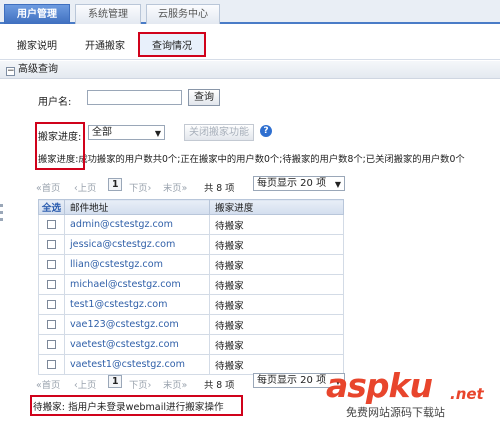  Describe the element at coordinates (51, 207) in the screenshot. I see `select-all-header: 全选` at that location.